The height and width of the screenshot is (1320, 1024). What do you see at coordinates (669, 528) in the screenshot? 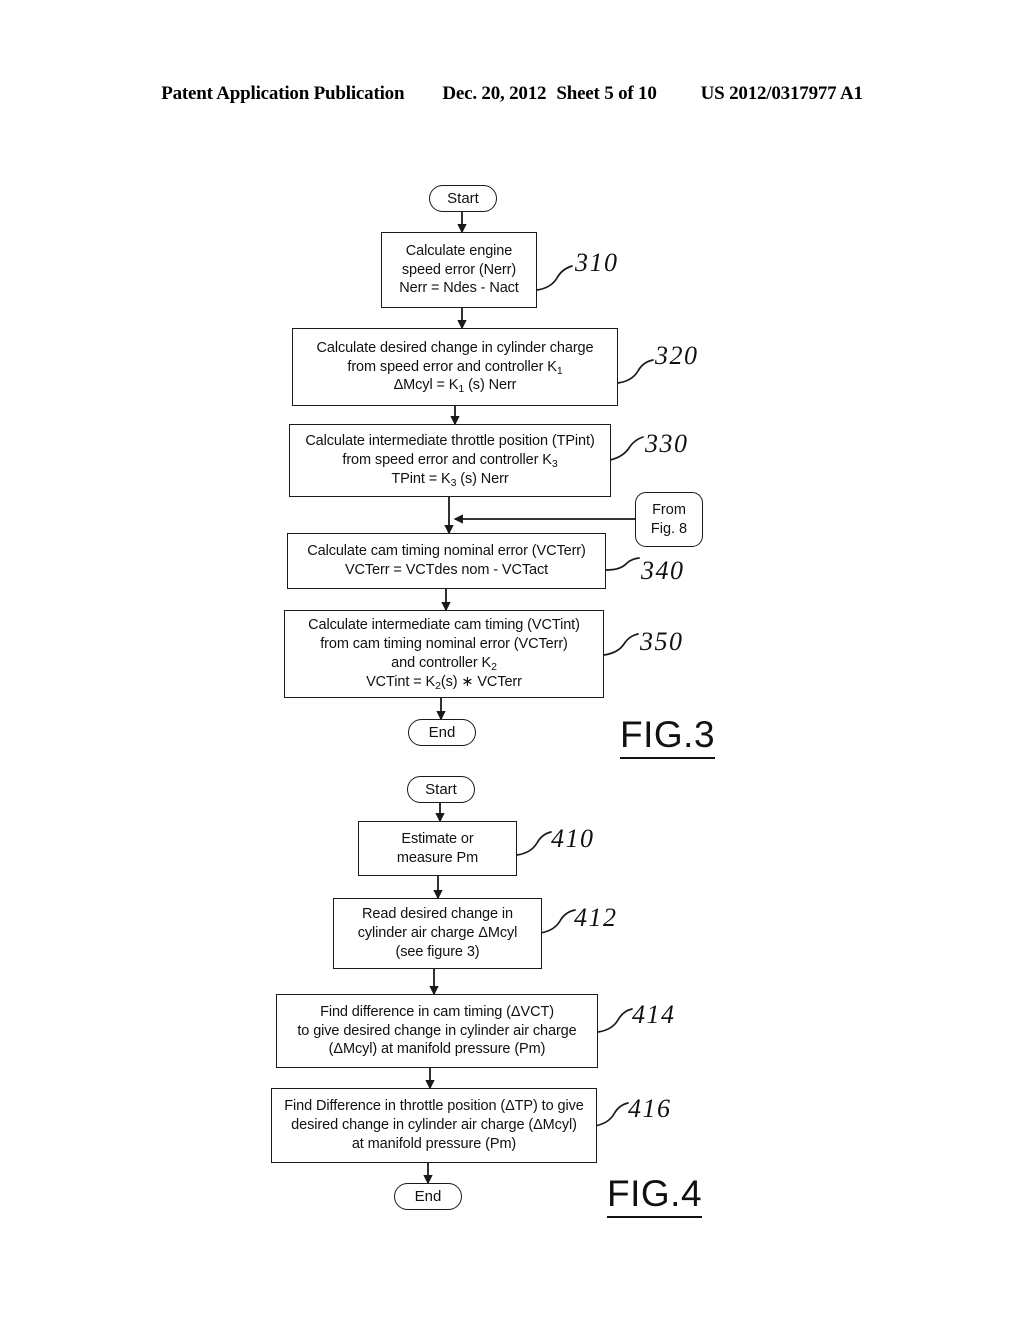
I see `fig3-connector-line-2: Fig. 8` at bounding box center [669, 528].